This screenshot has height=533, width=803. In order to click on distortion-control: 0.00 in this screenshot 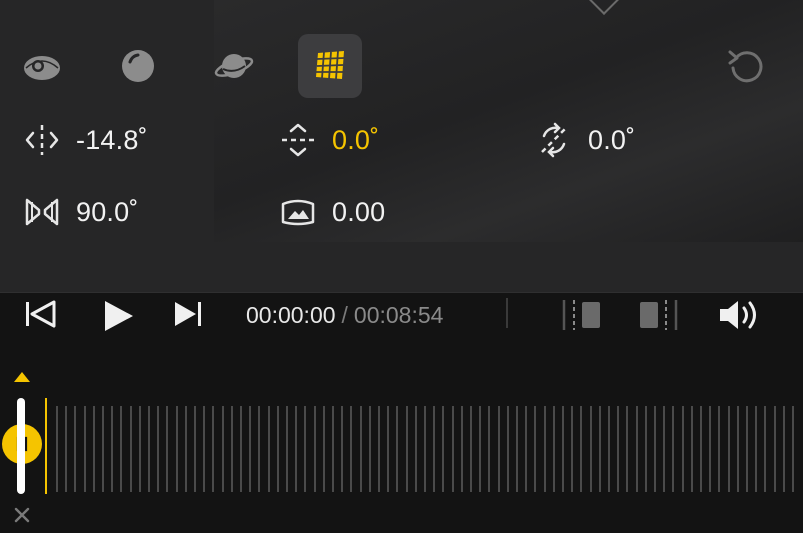, I will do `click(332, 212)`.